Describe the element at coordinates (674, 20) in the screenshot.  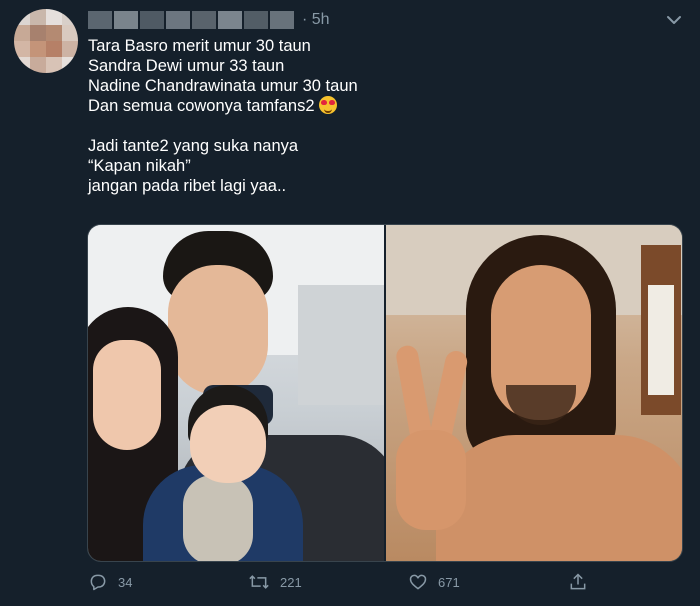
I see `chevron-down-icon` at that location.